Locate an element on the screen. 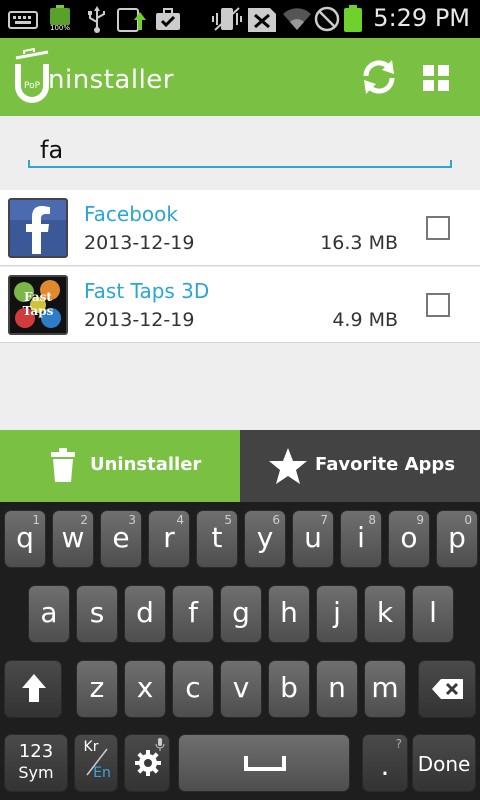  backspace-icon is located at coordinates (447, 689).